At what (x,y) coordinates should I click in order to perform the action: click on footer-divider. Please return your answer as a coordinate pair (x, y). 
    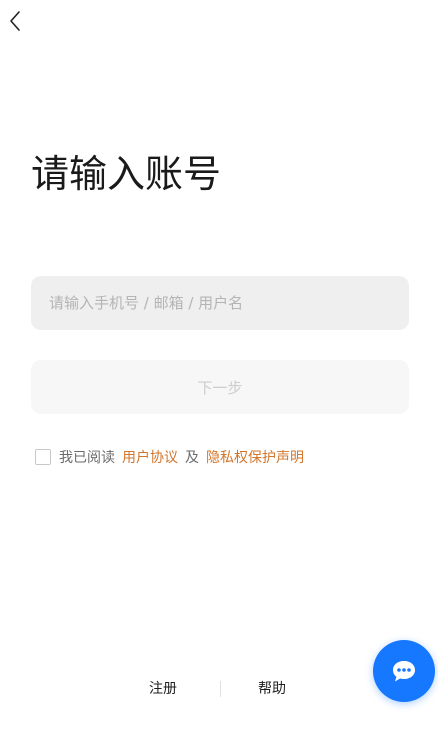
    Looking at the image, I should click on (220, 689).